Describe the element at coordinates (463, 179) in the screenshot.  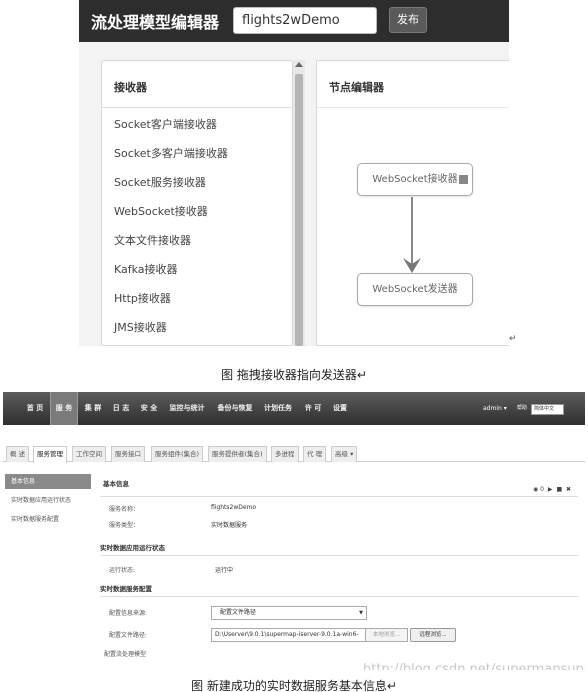
I see `node-connector-handle` at that location.